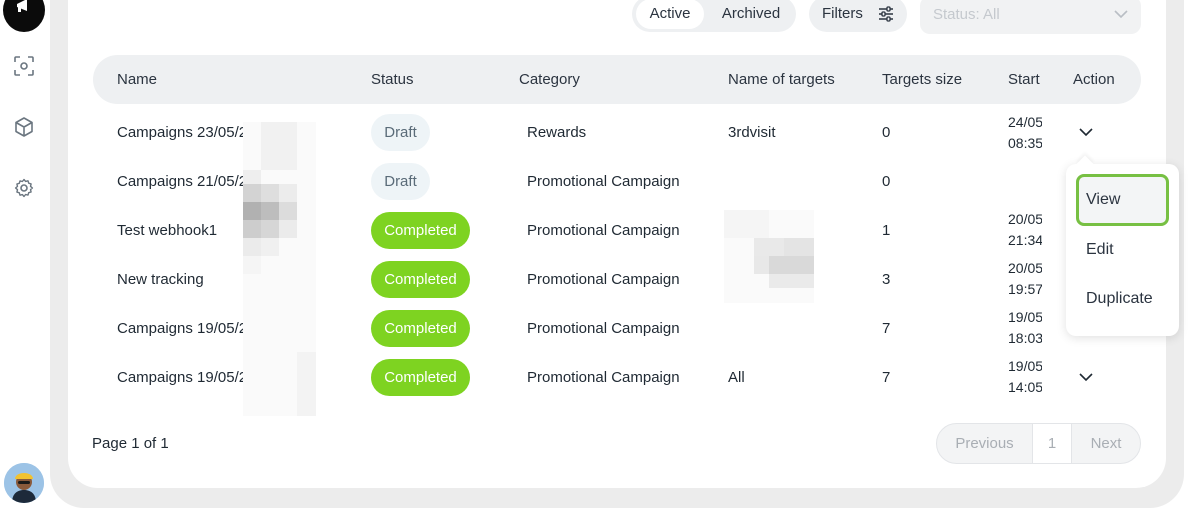 This screenshot has width=1200, height=524. Describe the element at coordinates (922, 79) in the screenshot. I see `col-targets-size: Targets size` at that location.